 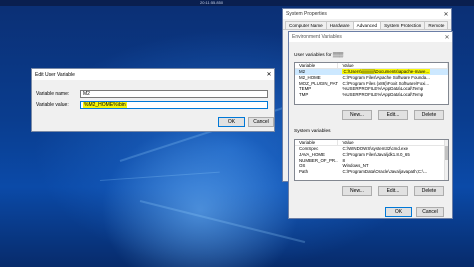 I want to click on window-title: System Properties, so click(x=306, y=14).